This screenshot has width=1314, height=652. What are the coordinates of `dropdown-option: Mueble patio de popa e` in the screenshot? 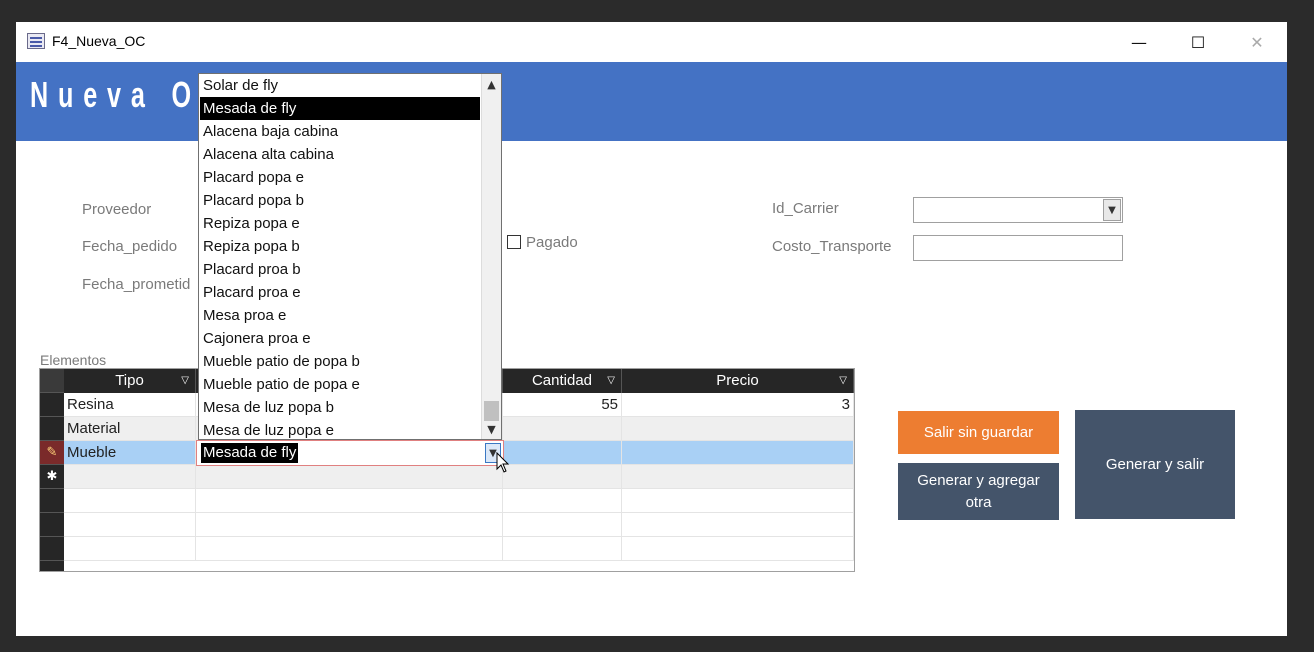 It's located at (340, 384).